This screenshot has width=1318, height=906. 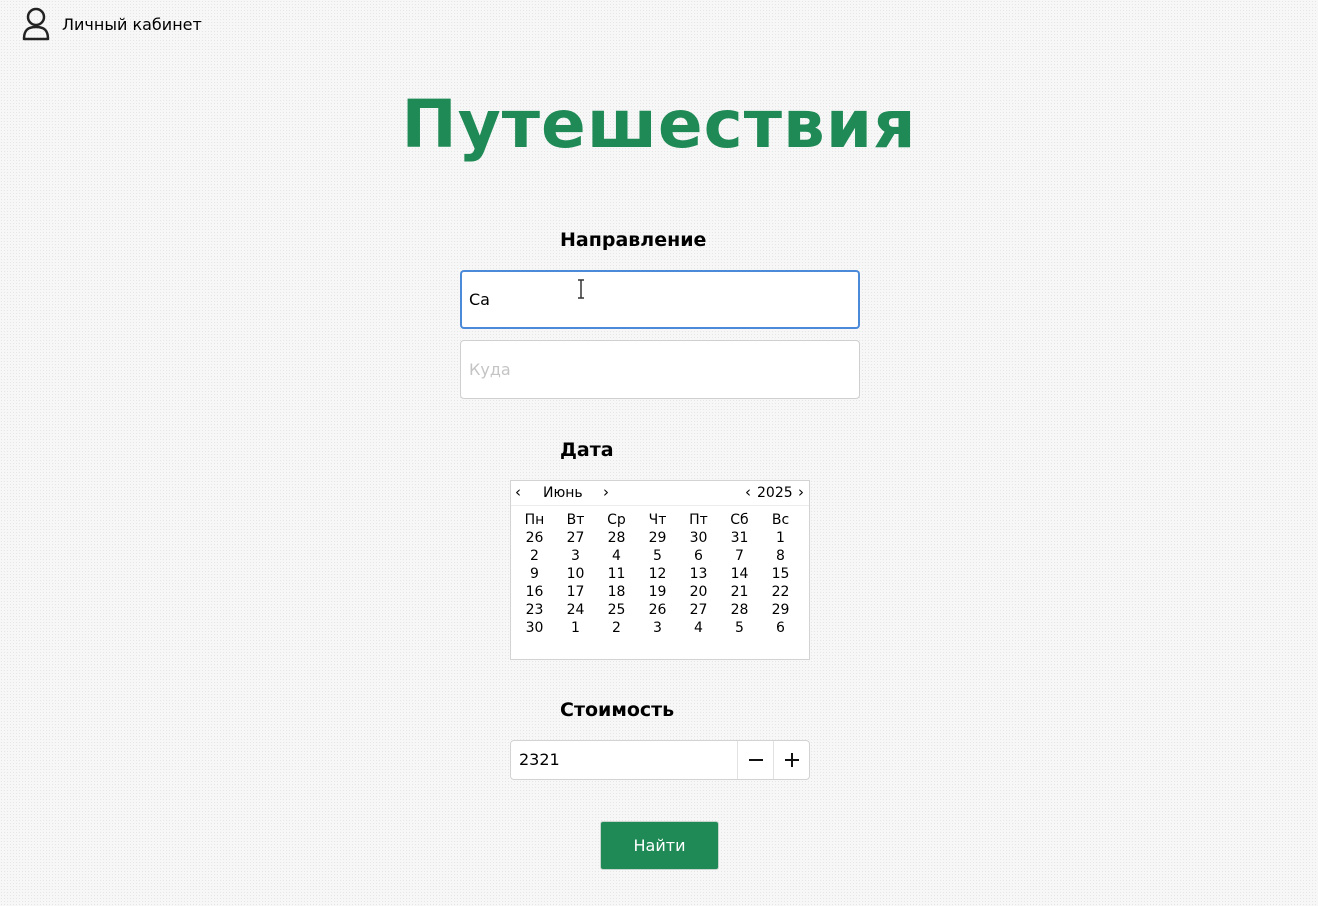 I want to click on decrement-button, so click(x=755, y=760).